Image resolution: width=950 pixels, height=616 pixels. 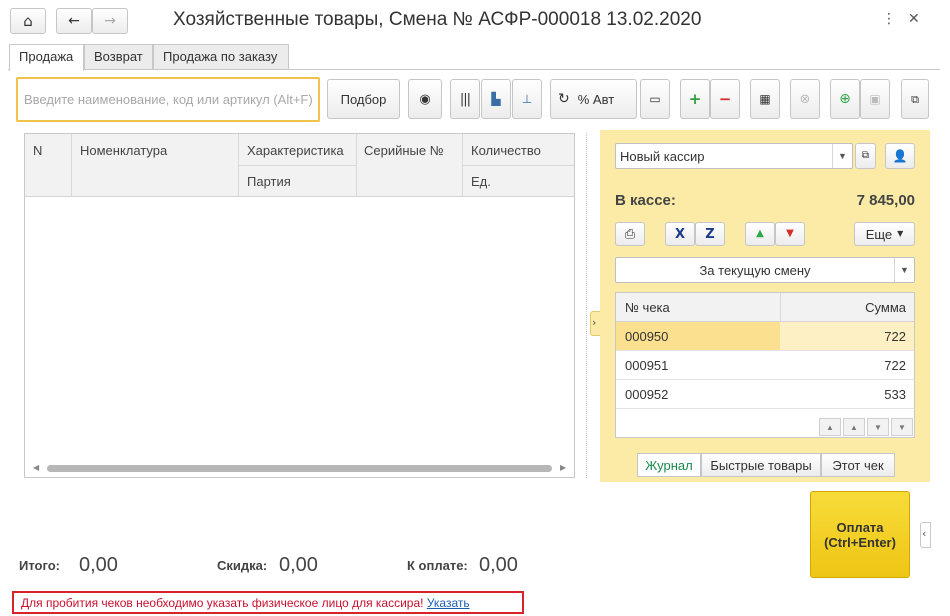 I want to click on tab-return: Возврат, so click(x=118, y=57).